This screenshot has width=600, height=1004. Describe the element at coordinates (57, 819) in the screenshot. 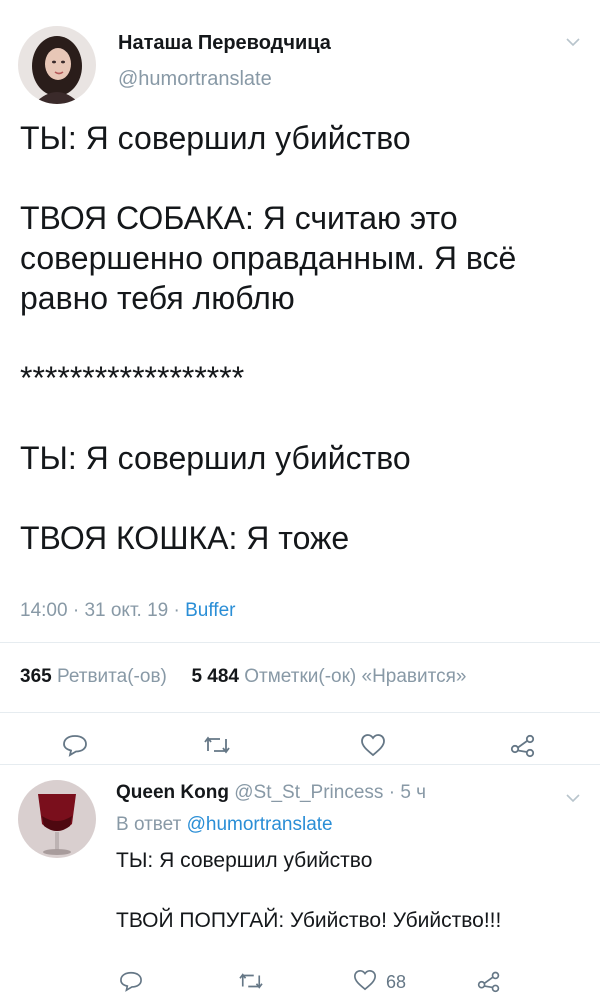

I see `reply-author-avatar` at that location.